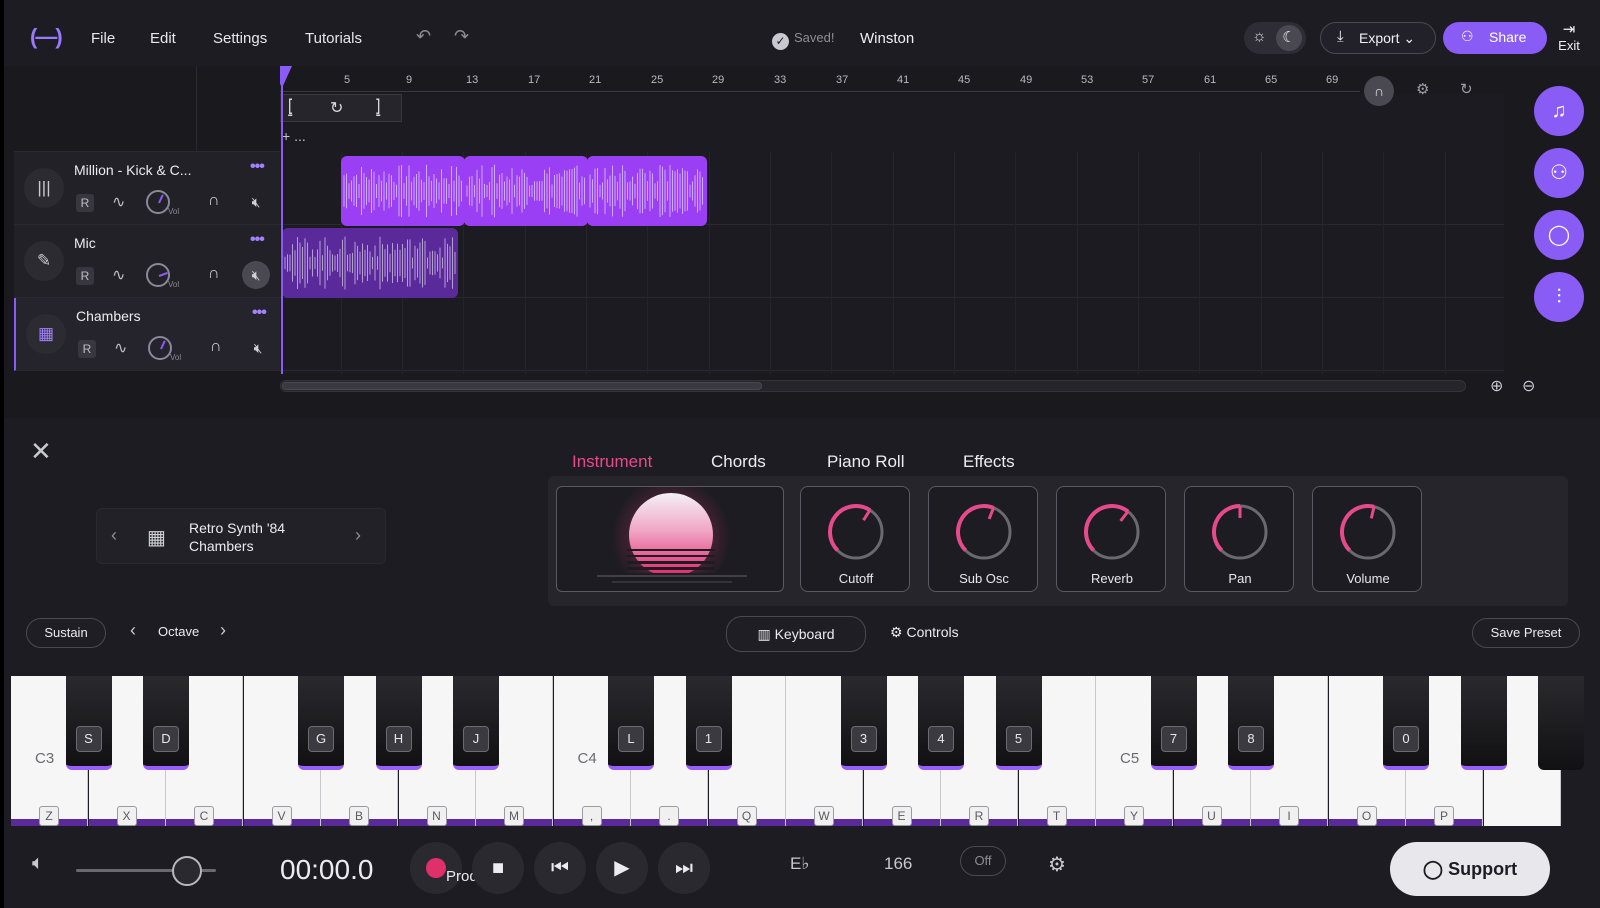 The image size is (1600, 908). What do you see at coordinates (46, 37) in the screenshot?
I see `app-logo: (—)` at bounding box center [46, 37].